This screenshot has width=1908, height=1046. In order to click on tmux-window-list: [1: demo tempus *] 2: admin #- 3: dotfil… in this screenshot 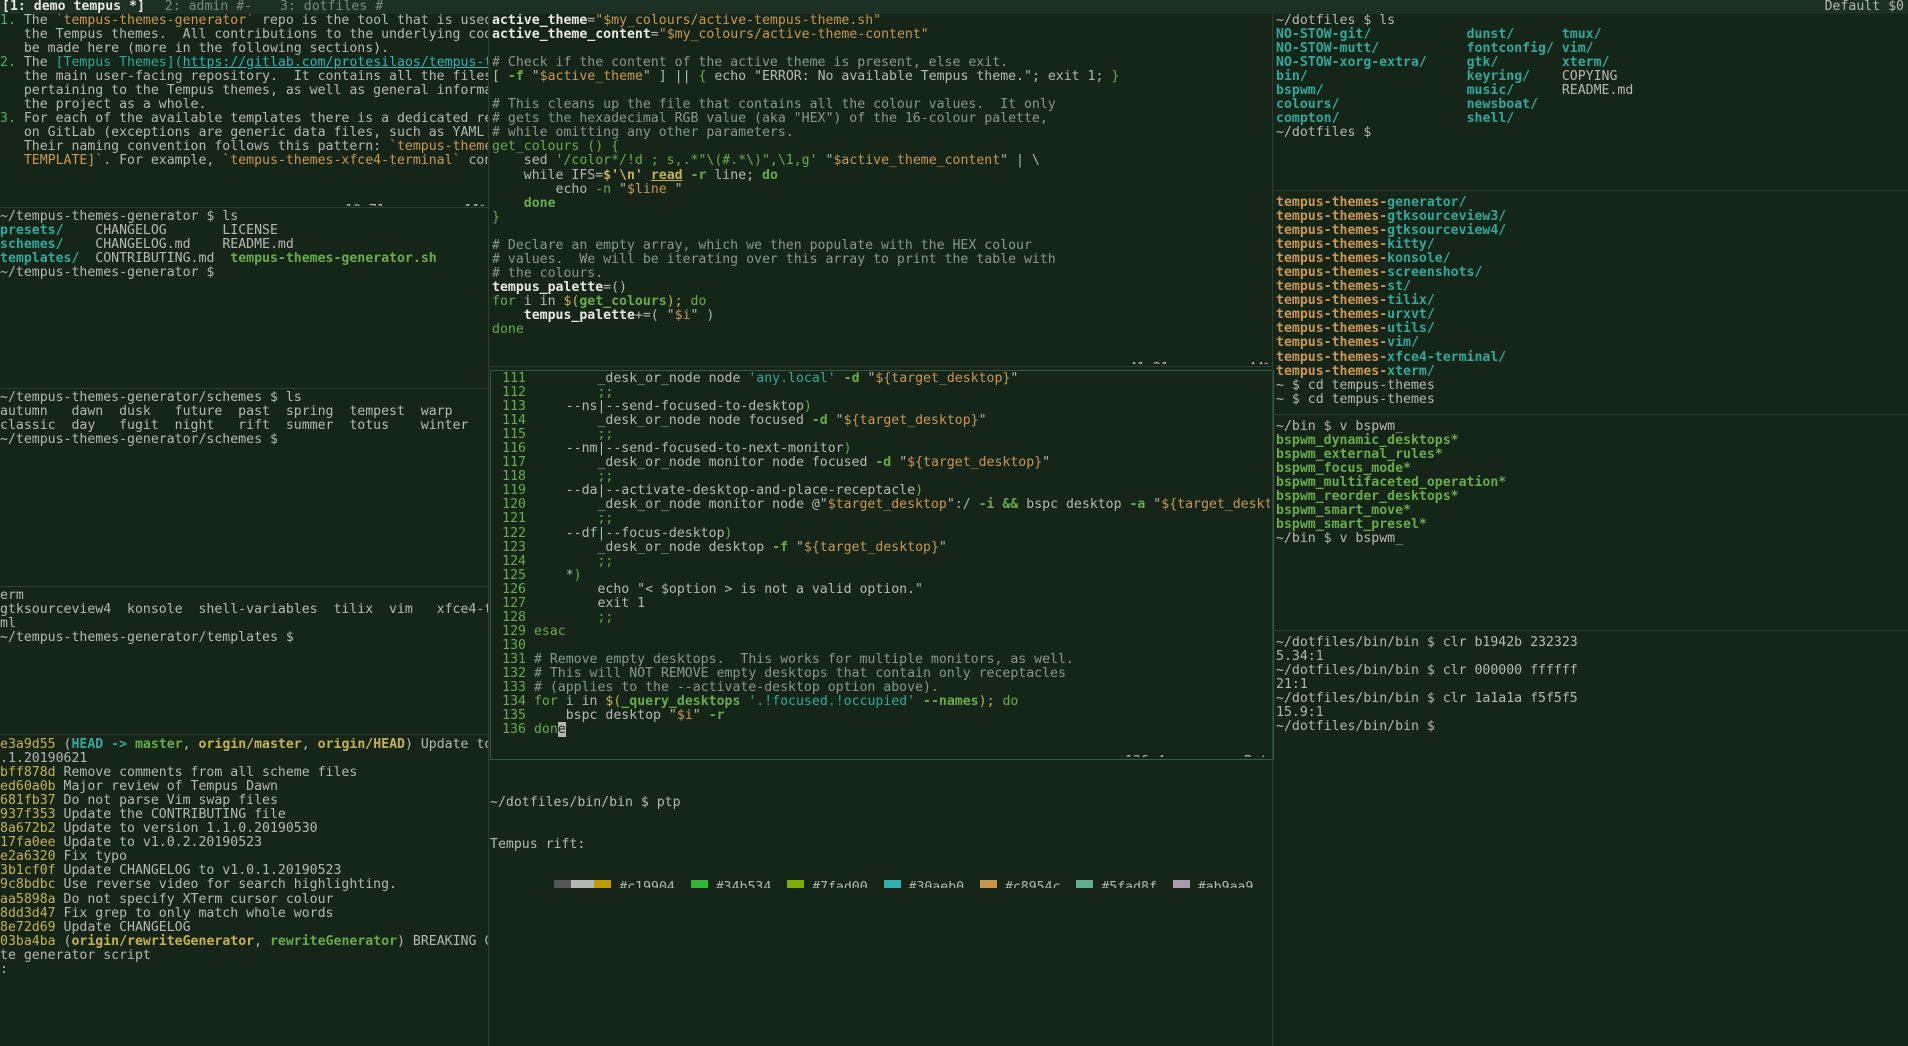, I will do `click(200, 7)`.